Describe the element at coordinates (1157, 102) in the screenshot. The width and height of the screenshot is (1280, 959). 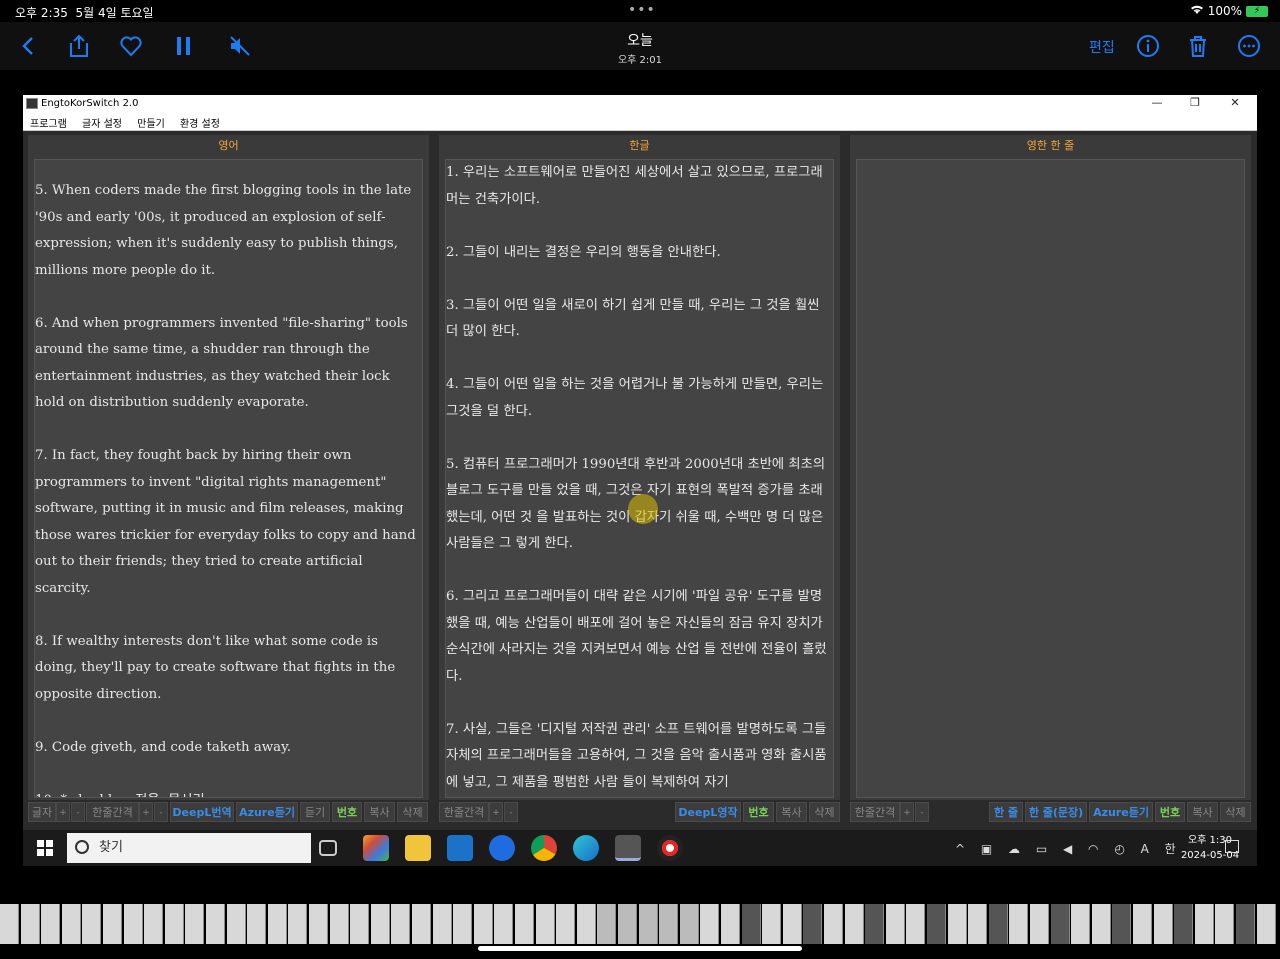
I see `minimize-icon: —` at that location.